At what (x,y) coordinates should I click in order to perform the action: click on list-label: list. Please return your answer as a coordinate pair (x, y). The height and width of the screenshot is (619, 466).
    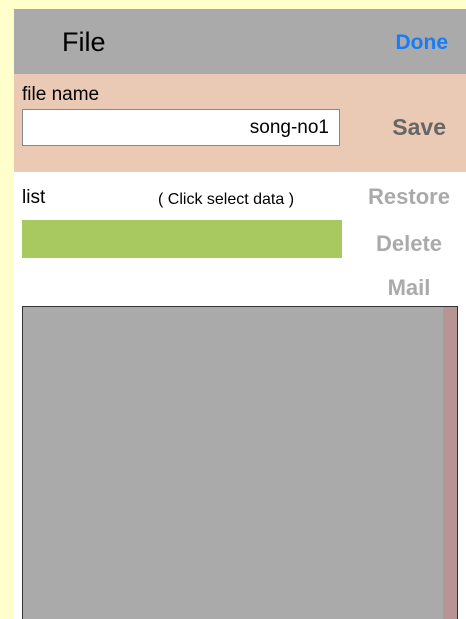
    Looking at the image, I should click on (34, 197).